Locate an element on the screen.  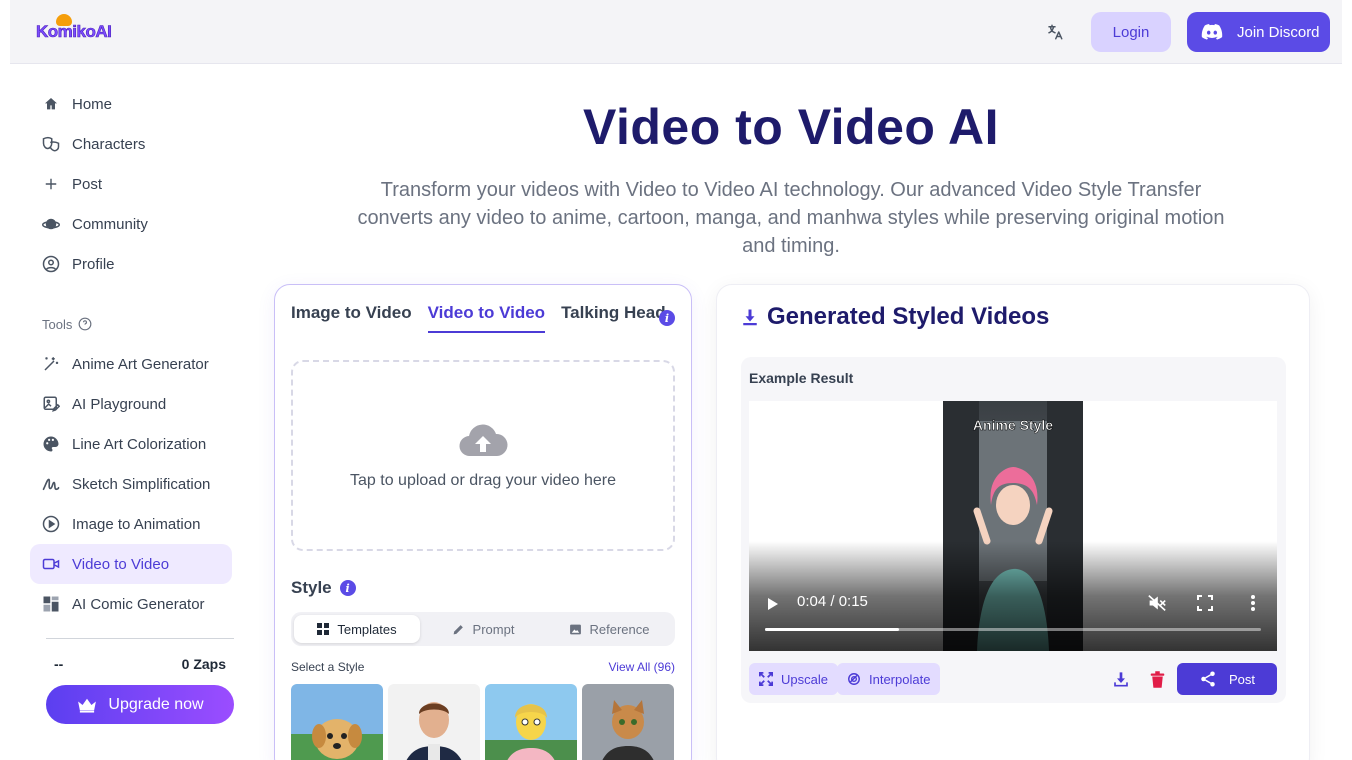
sketch-icon is located at coordinates (51, 484).